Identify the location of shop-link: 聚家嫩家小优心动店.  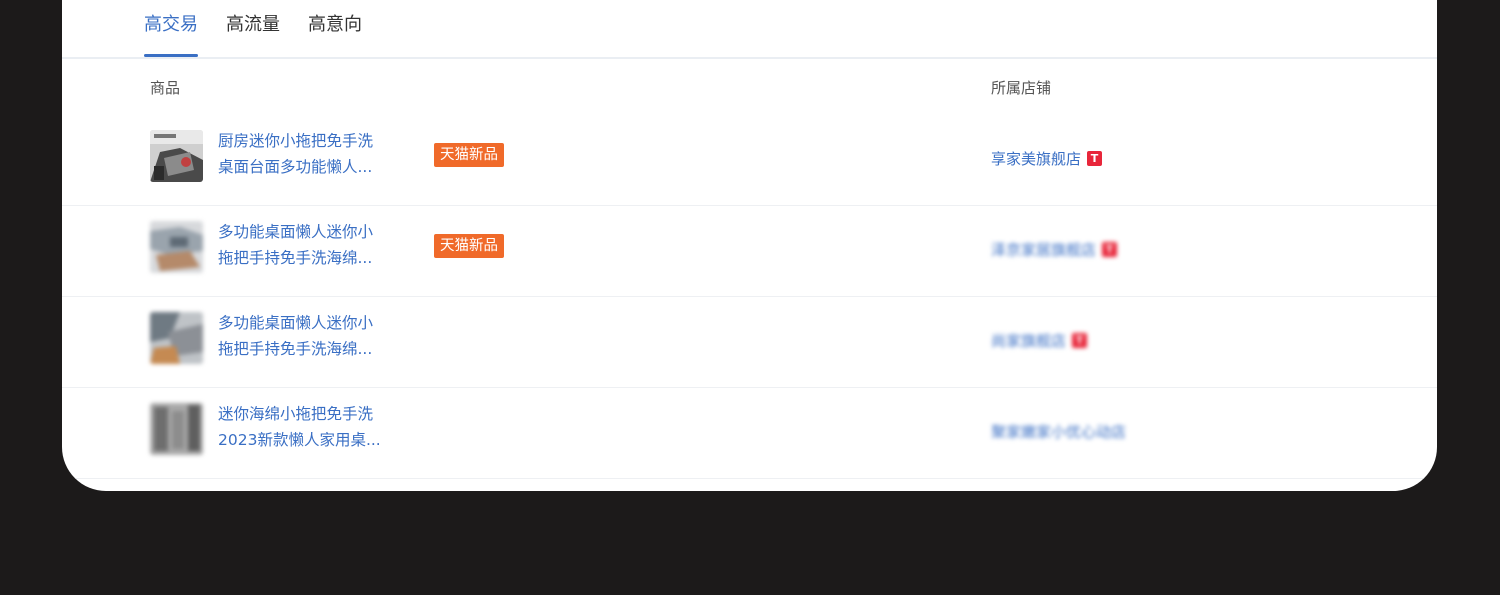
(1058, 431).